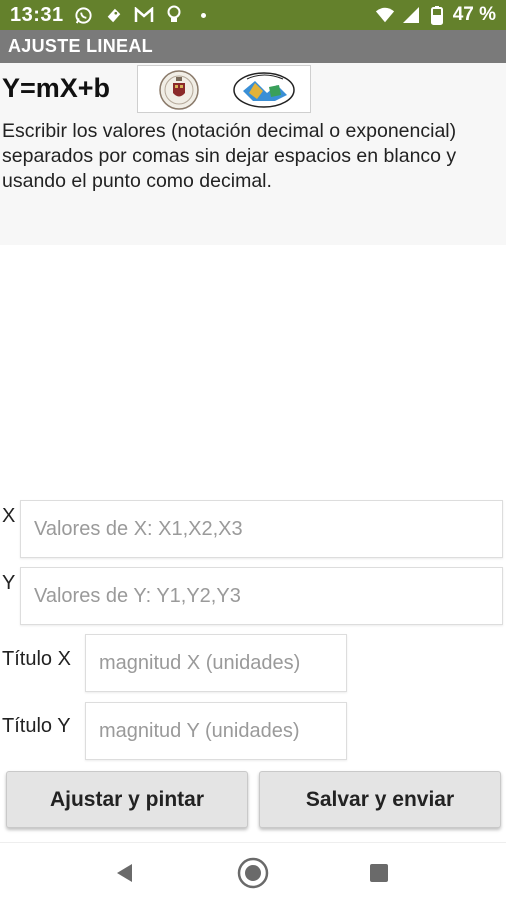 The width and height of the screenshot is (506, 900). Describe the element at coordinates (224, 89) in the screenshot. I see `logo-banner` at that location.